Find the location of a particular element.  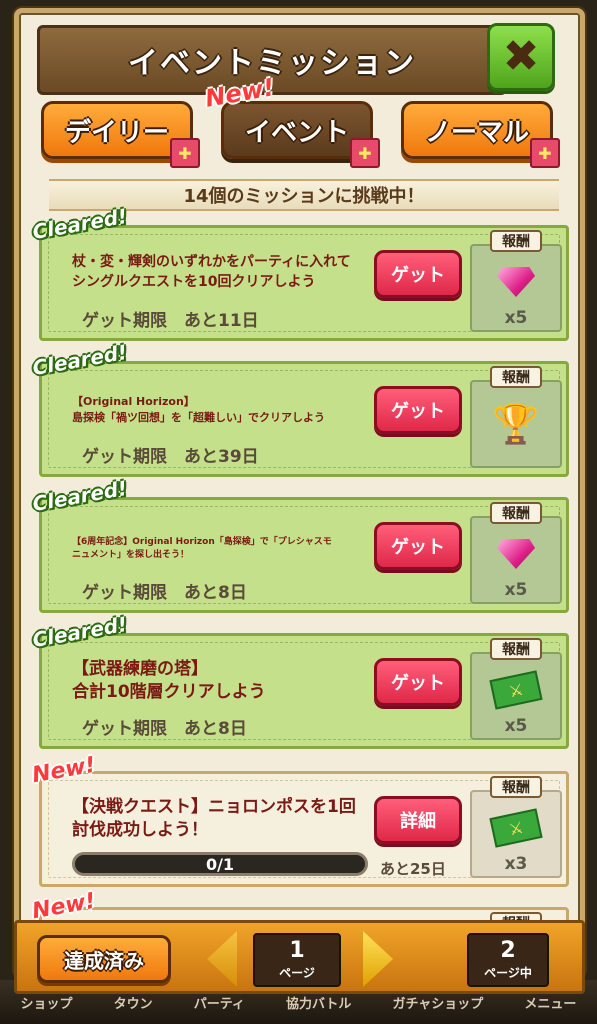

mission-description: 杖・変・輝剣のいずれかをパーティに入れてシングルクエストを10回クリアしよう is located at coordinates (211, 272).